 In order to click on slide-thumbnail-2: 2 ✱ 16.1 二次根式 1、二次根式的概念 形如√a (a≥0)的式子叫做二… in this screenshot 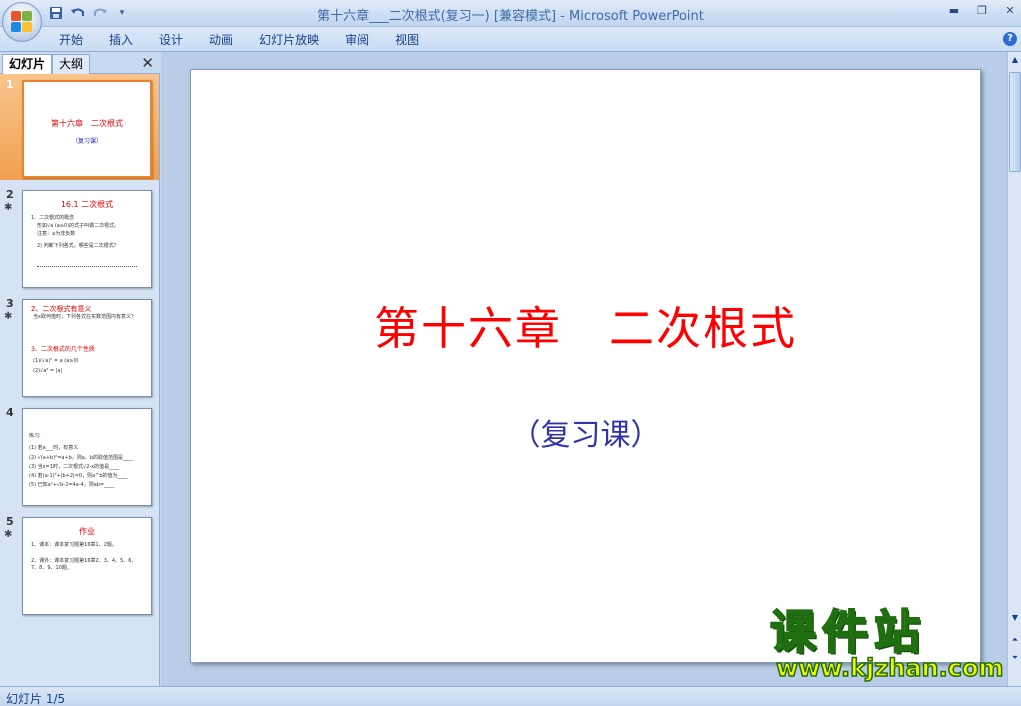, I will do `click(79, 237)`.